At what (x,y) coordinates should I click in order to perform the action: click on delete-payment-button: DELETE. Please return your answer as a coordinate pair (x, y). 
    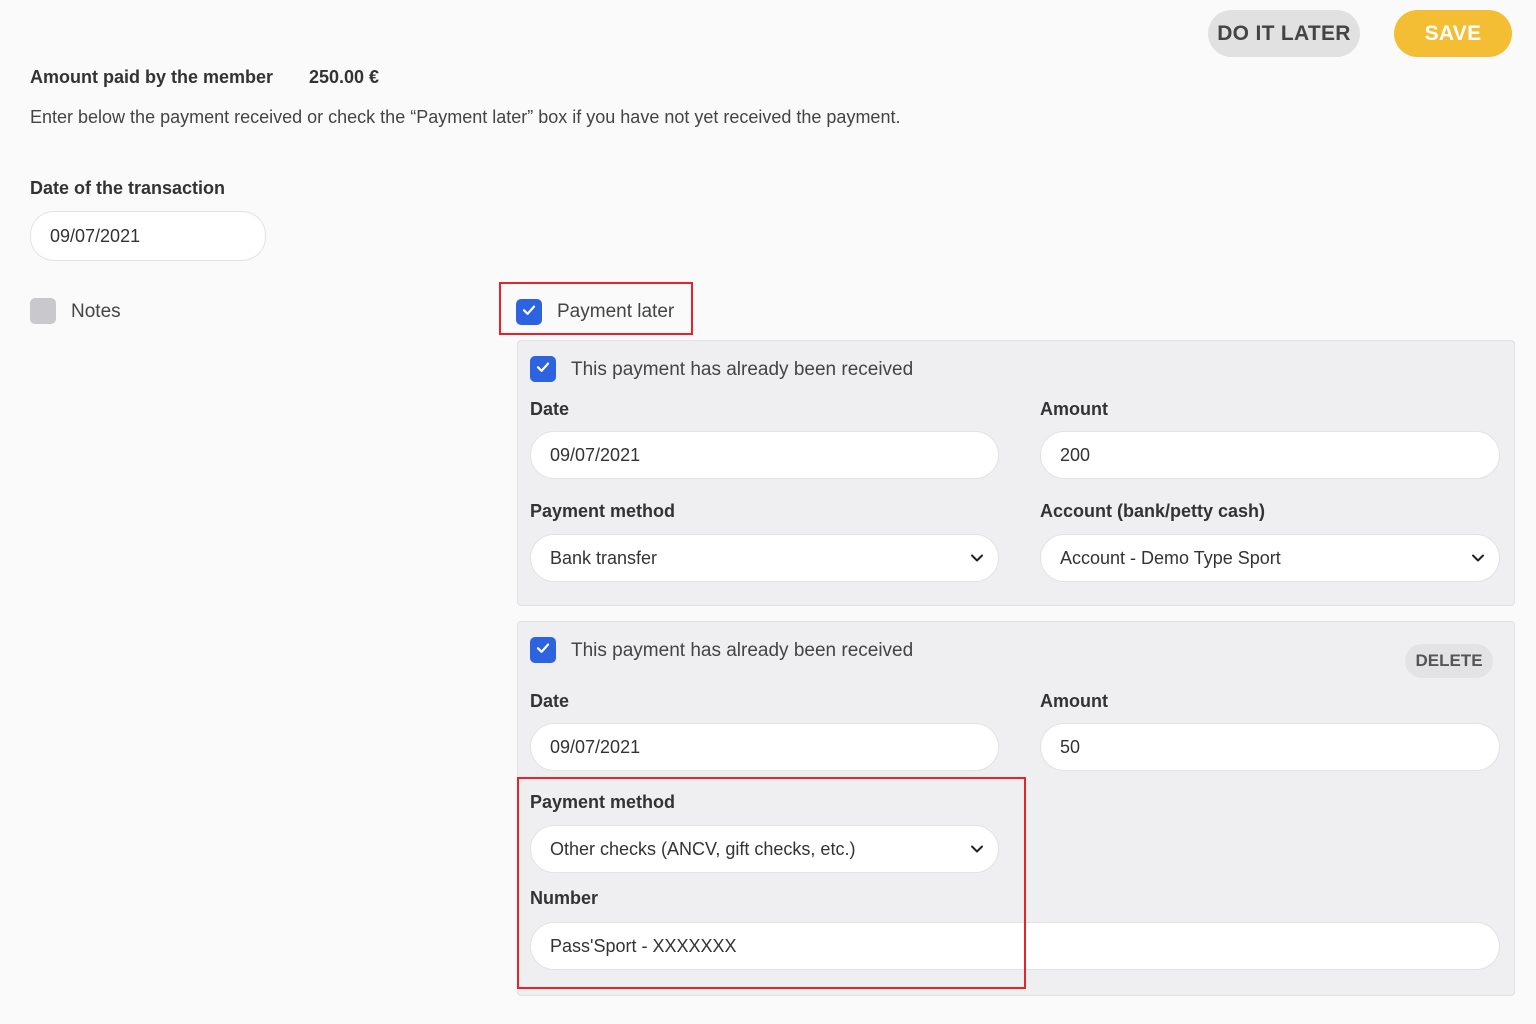
    Looking at the image, I should click on (1449, 661).